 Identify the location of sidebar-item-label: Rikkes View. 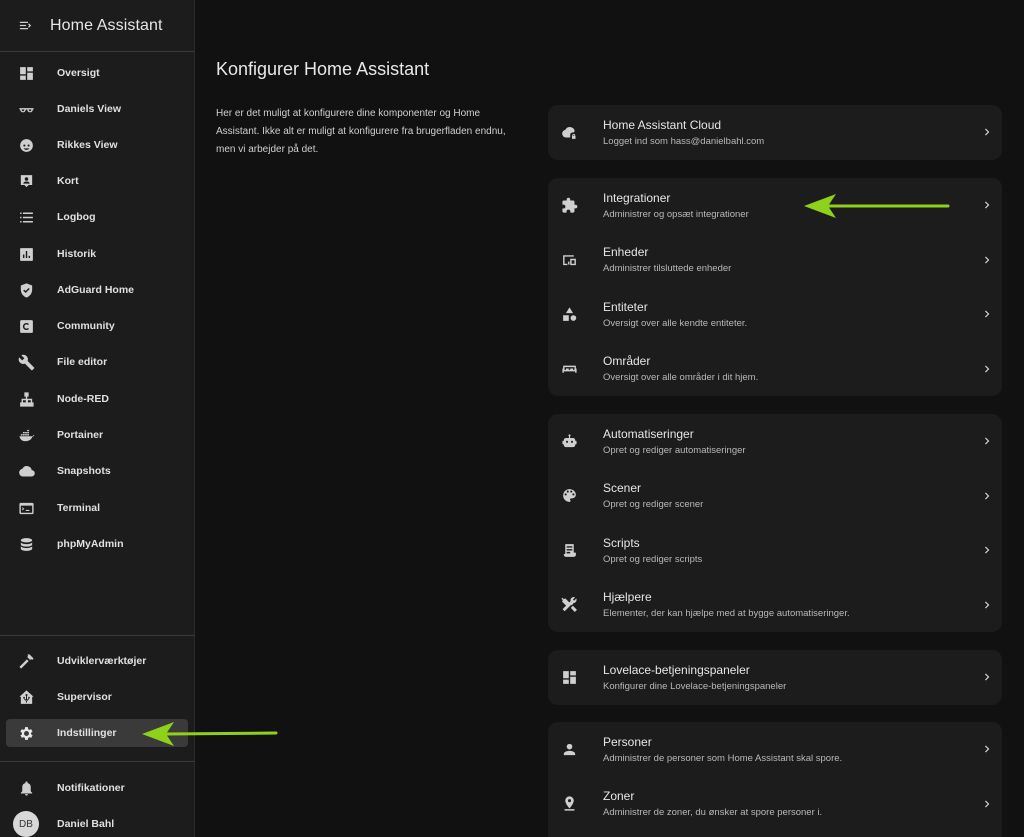
(87, 145).